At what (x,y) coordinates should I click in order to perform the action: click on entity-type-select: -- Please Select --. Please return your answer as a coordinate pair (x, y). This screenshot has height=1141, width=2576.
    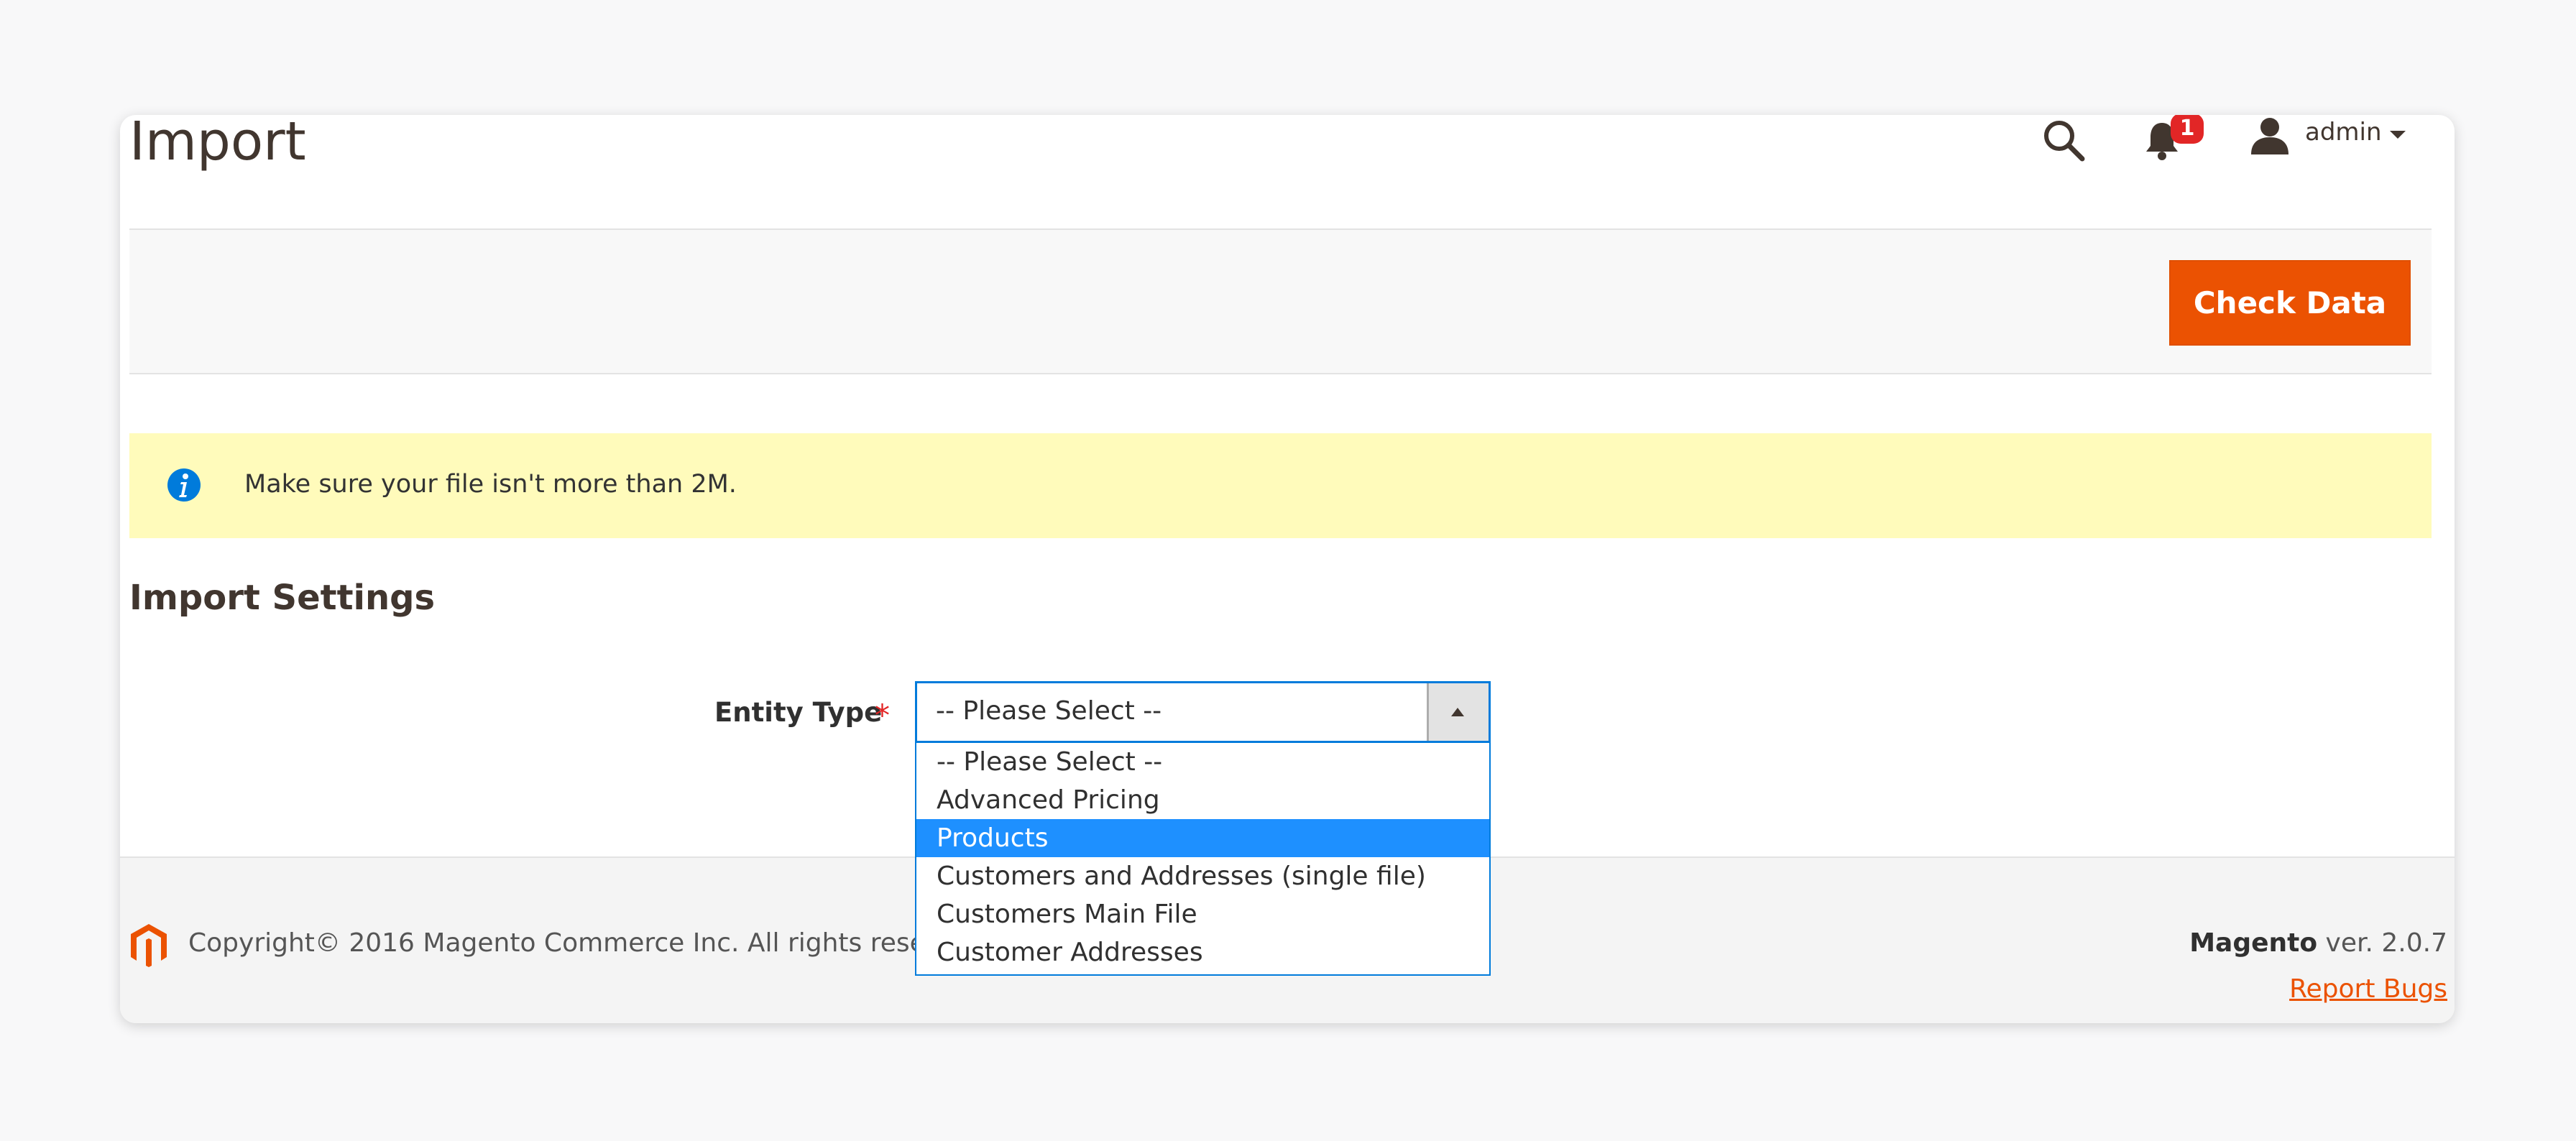
    Looking at the image, I should click on (1203, 712).